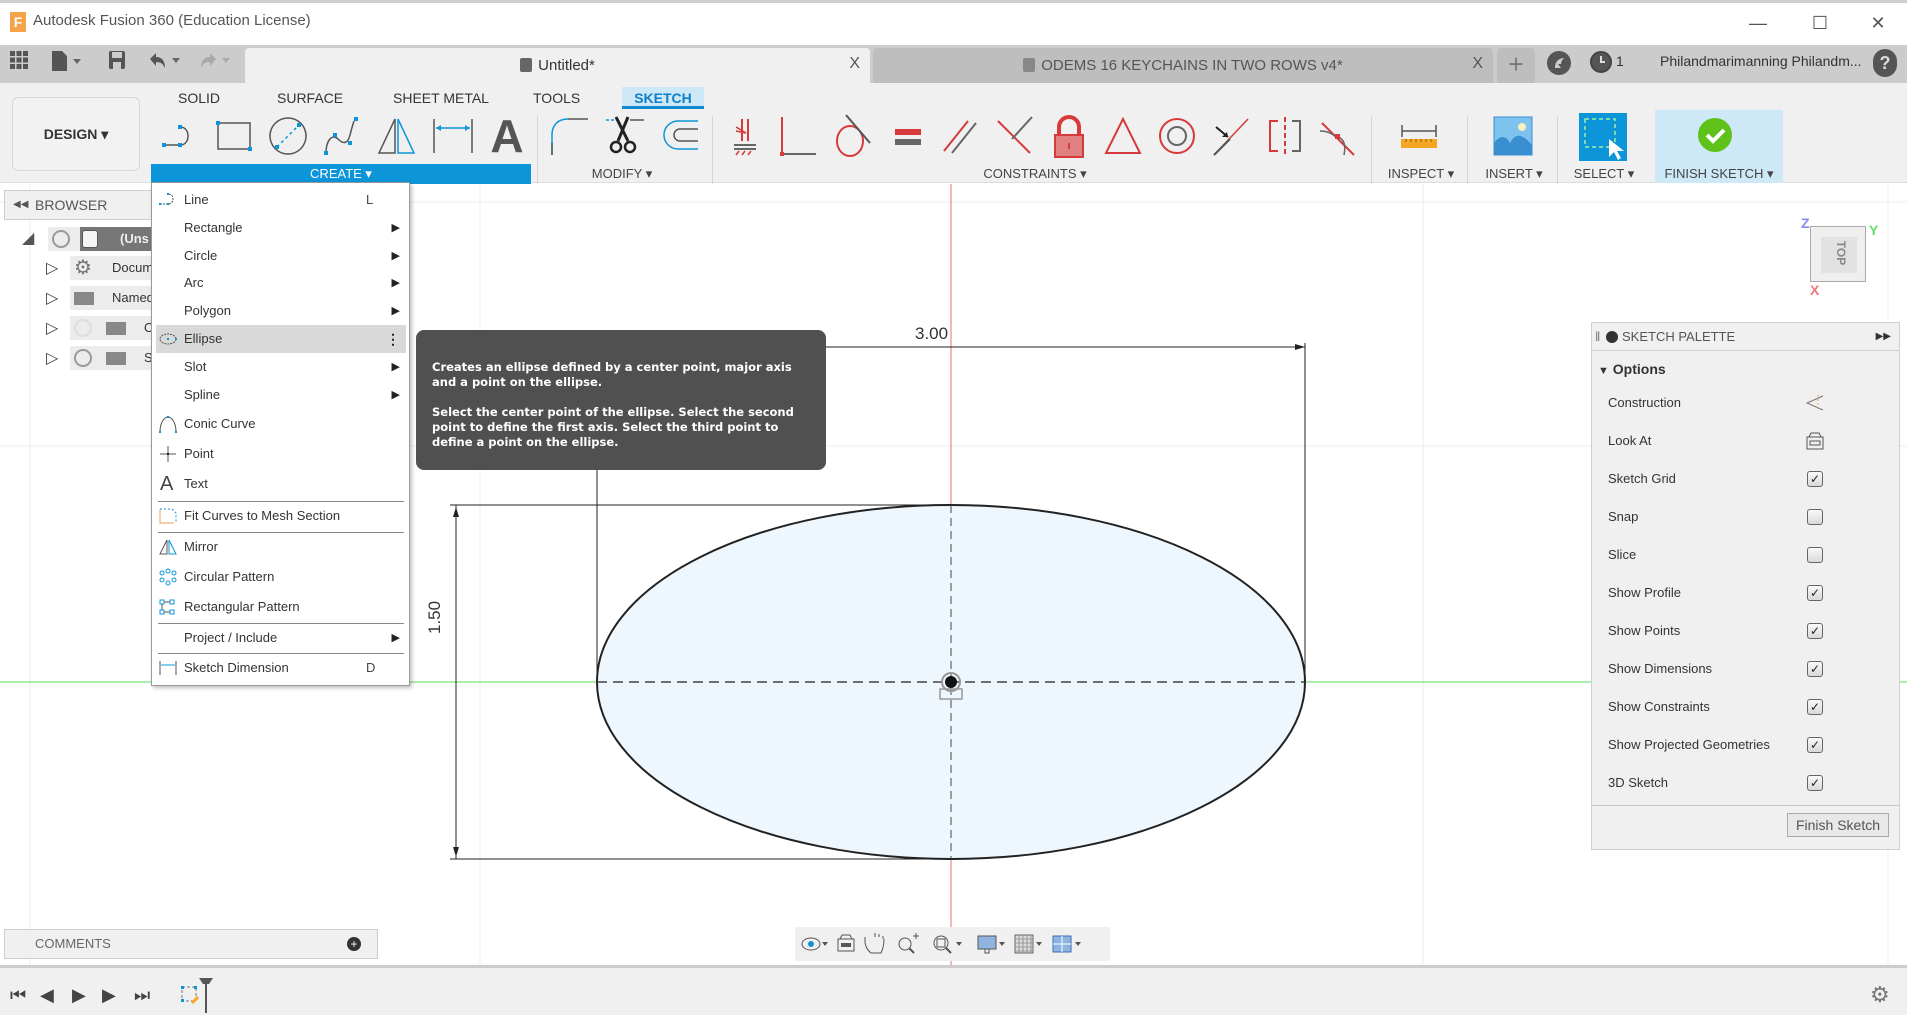 Image resolution: width=1907 pixels, height=1018 pixels. What do you see at coordinates (453, 136) in the screenshot?
I see `sketch-dimension-tool-icon` at bounding box center [453, 136].